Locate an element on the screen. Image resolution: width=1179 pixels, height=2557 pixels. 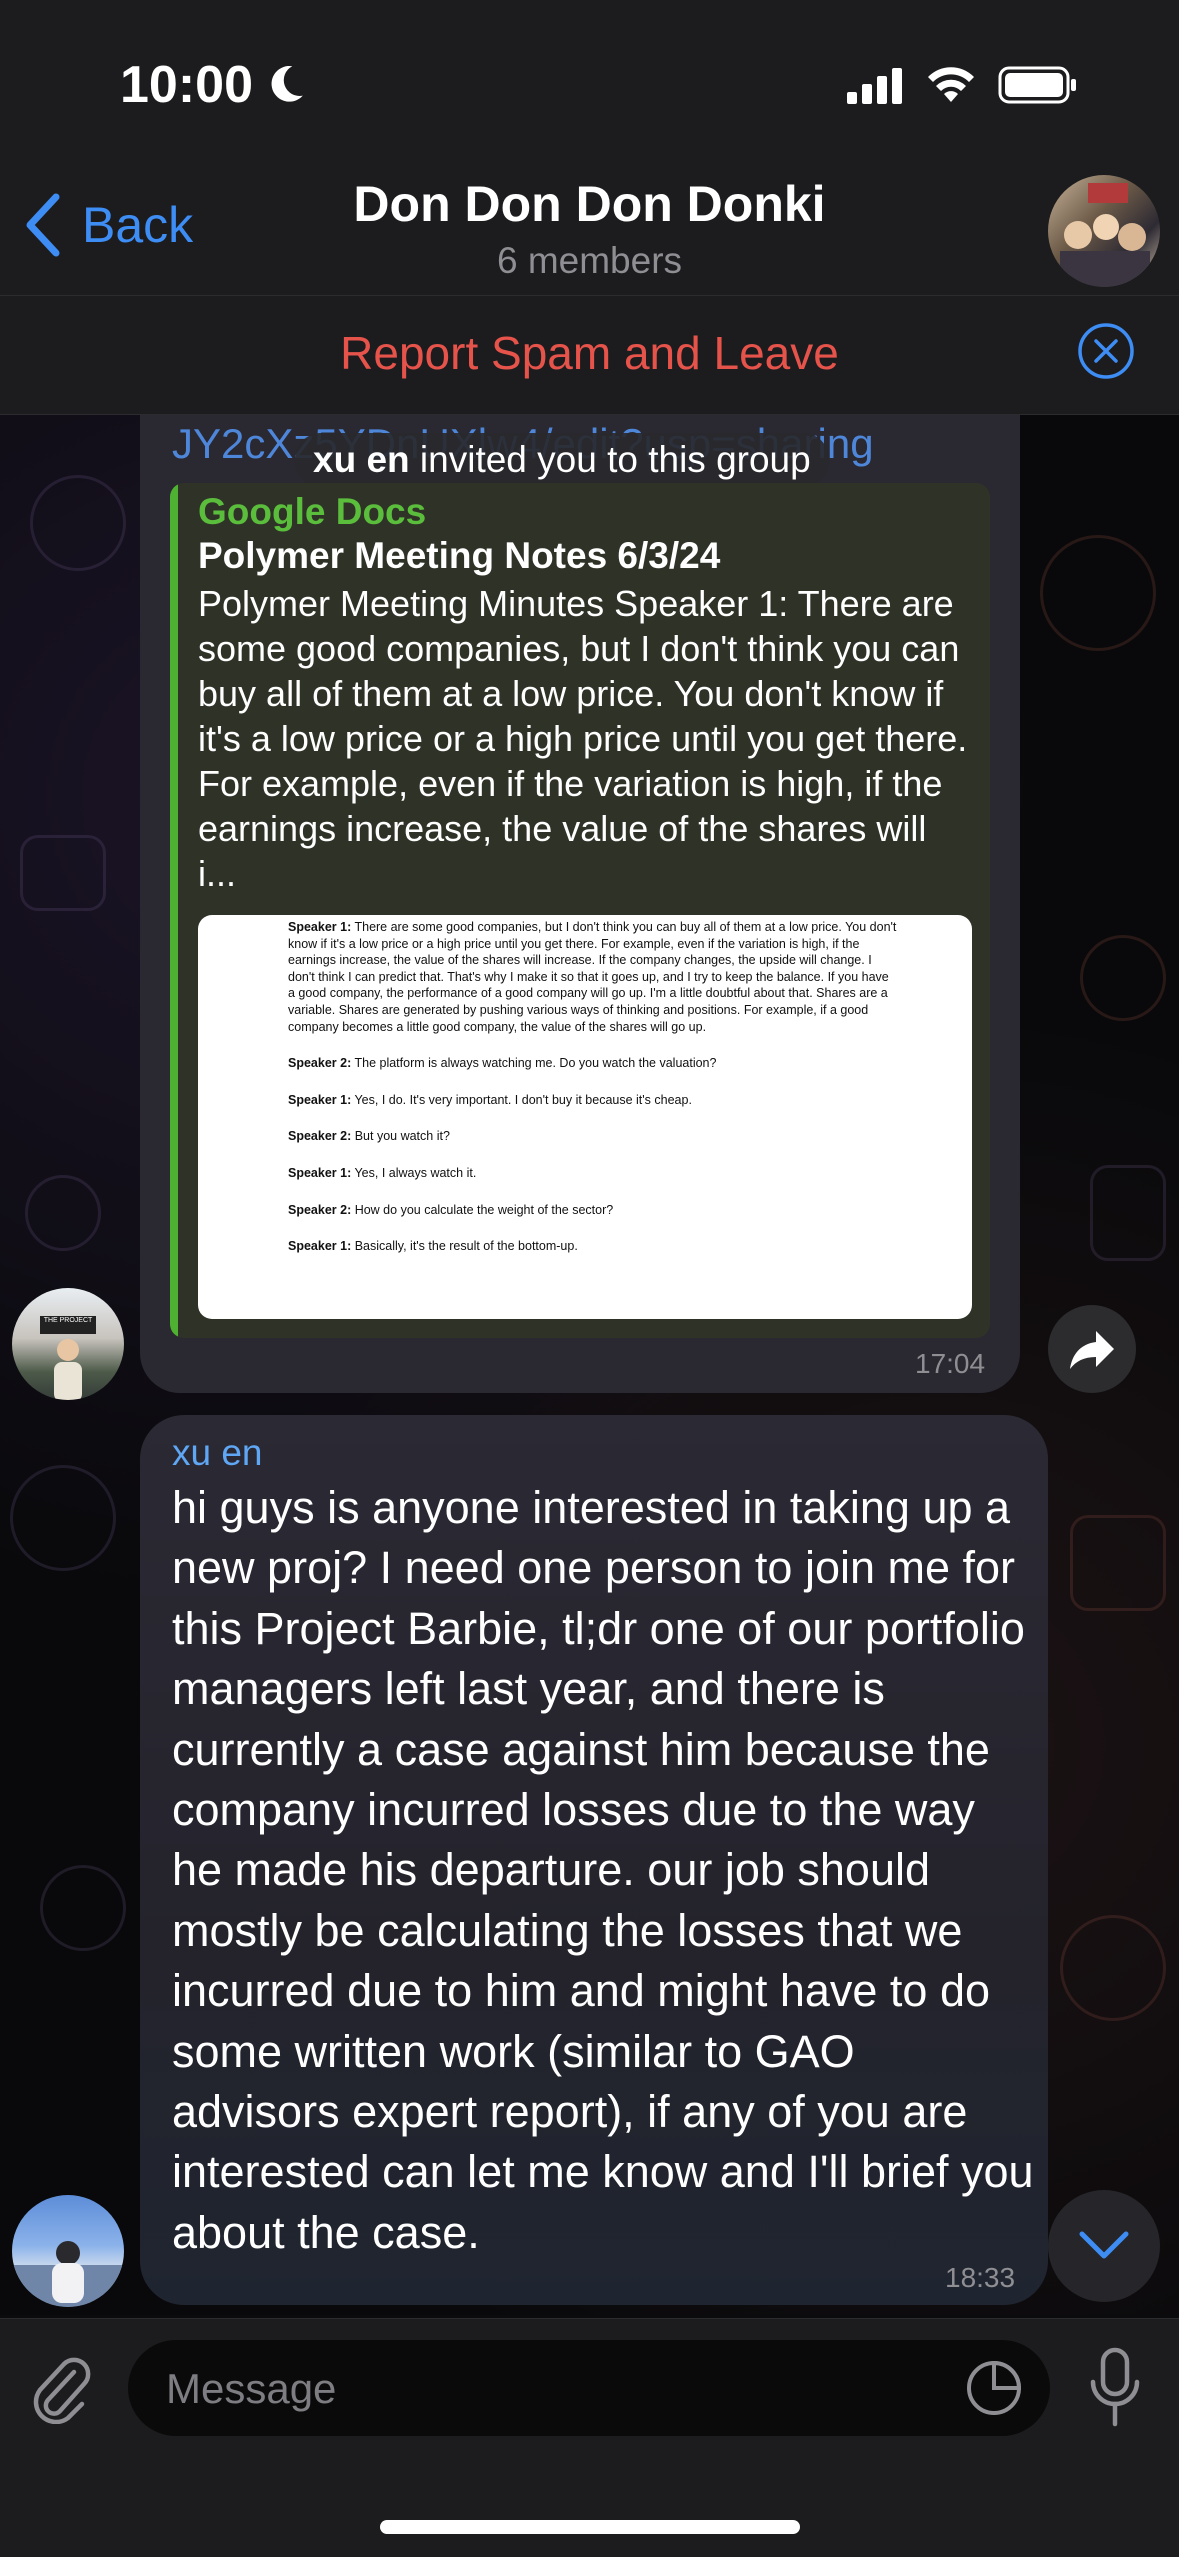
group-avatar is located at coordinates (1104, 231).